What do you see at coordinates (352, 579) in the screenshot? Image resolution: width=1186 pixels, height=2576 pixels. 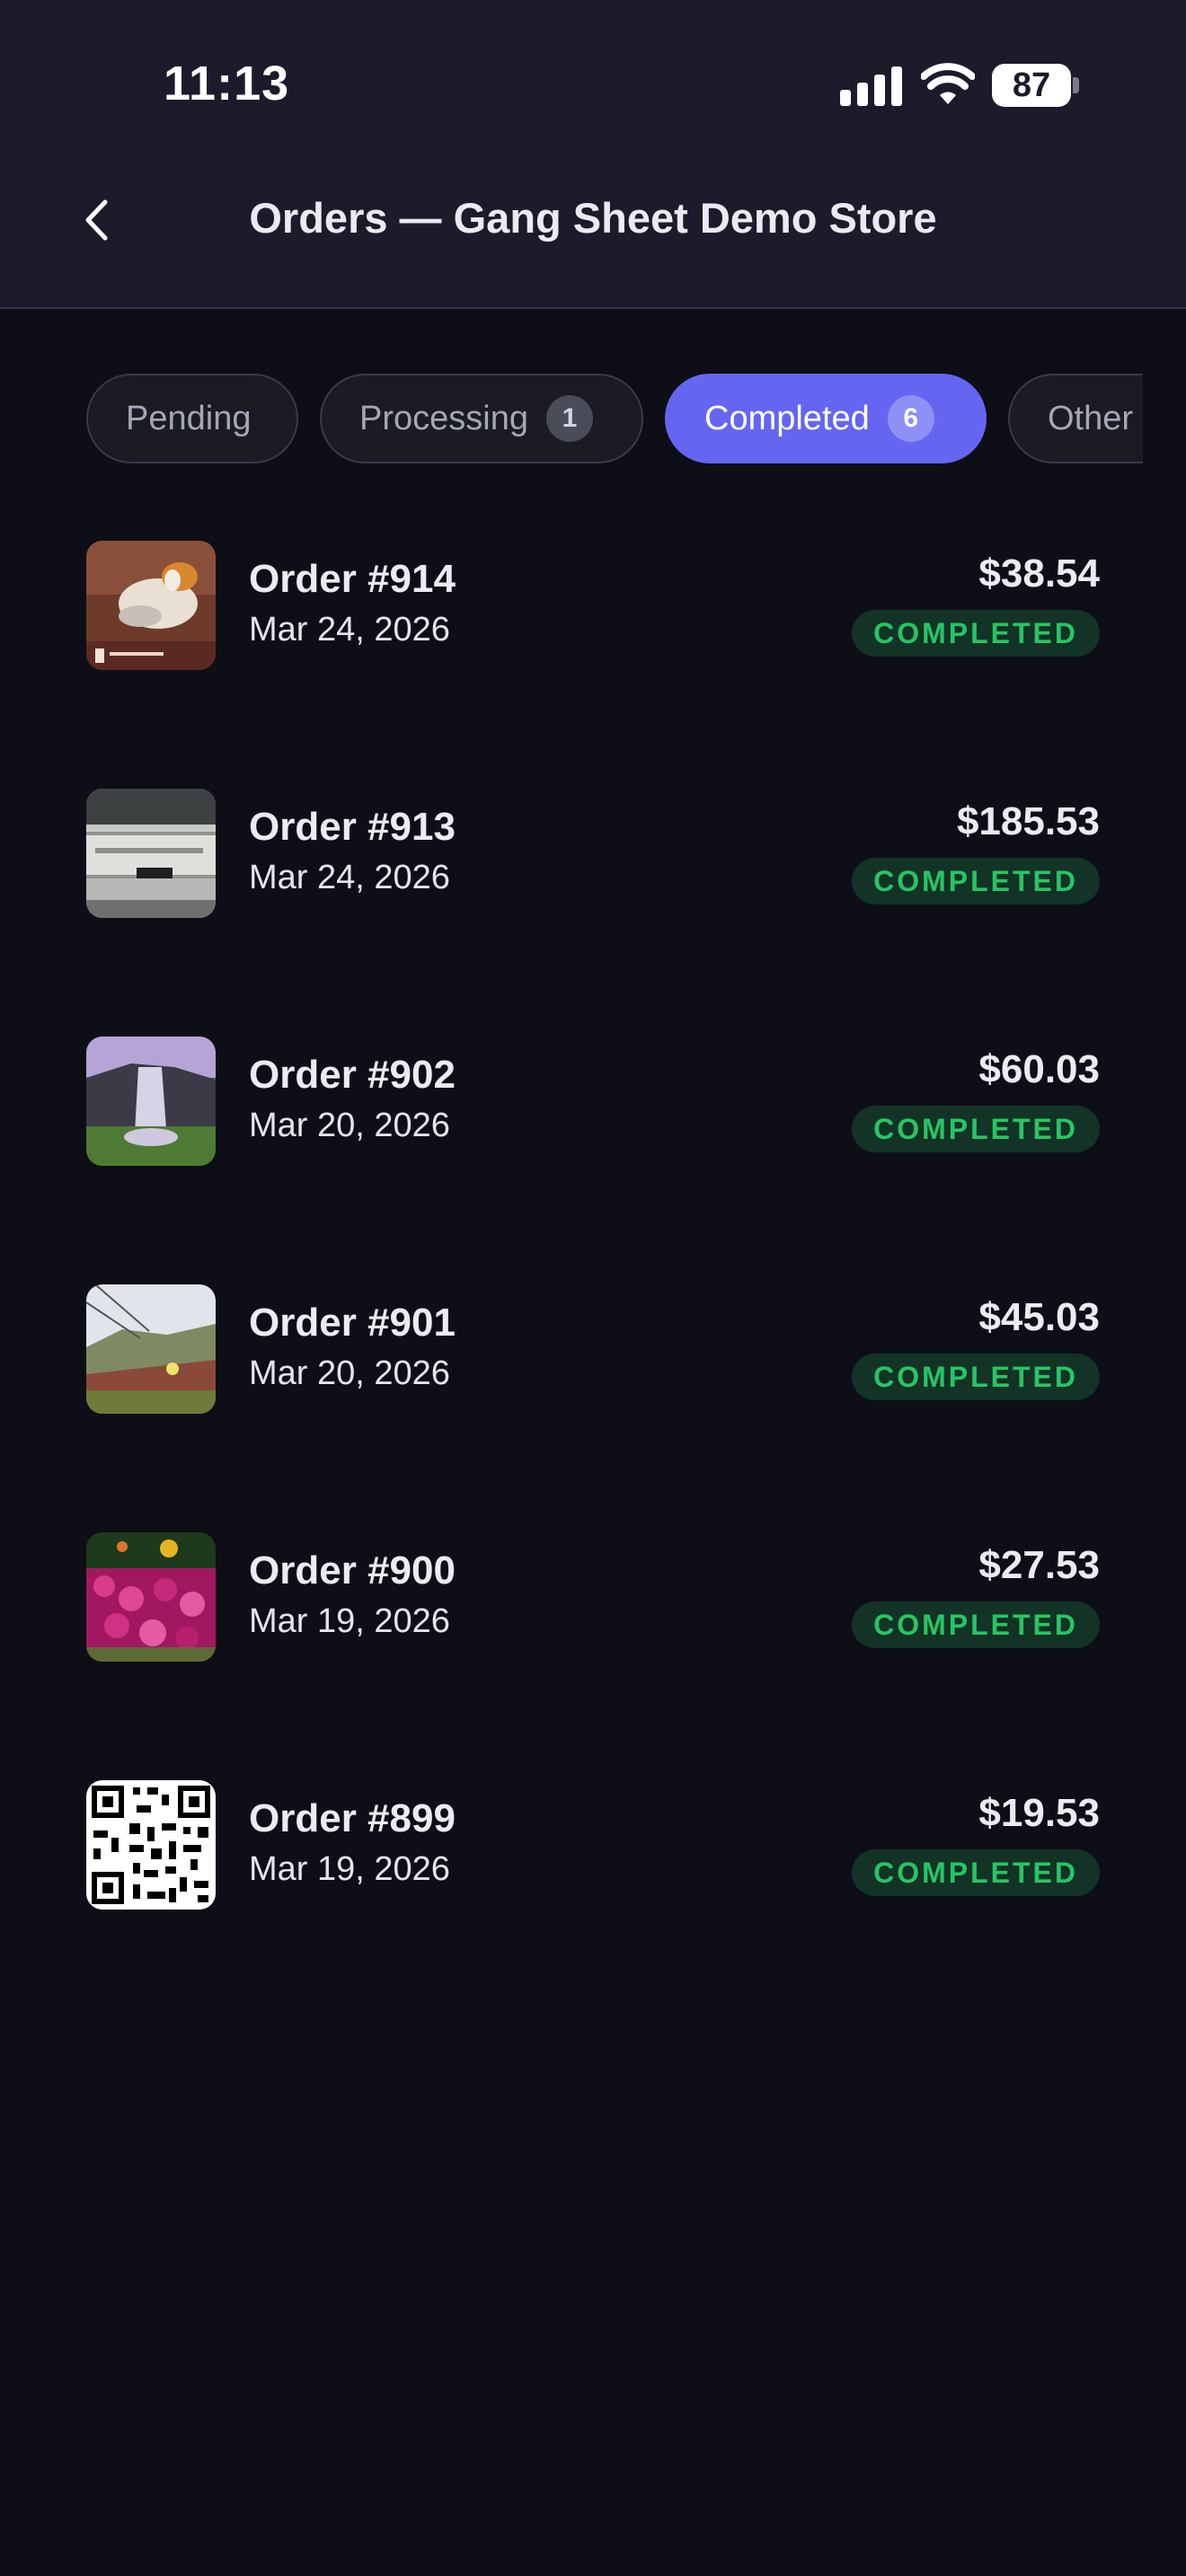 I see `order-number: Order #914` at bounding box center [352, 579].